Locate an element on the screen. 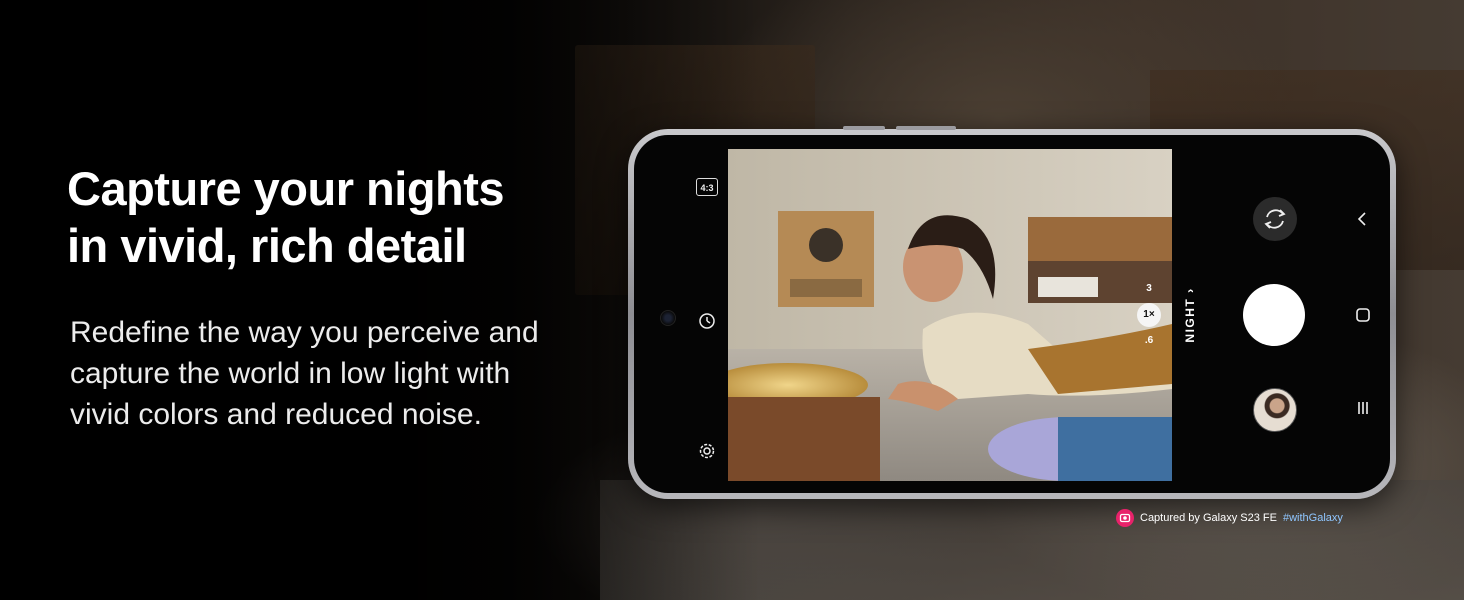 This screenshot has width=1464, height=600. zoom-option-0-6: .6 is located at coordinates (1149, 340).